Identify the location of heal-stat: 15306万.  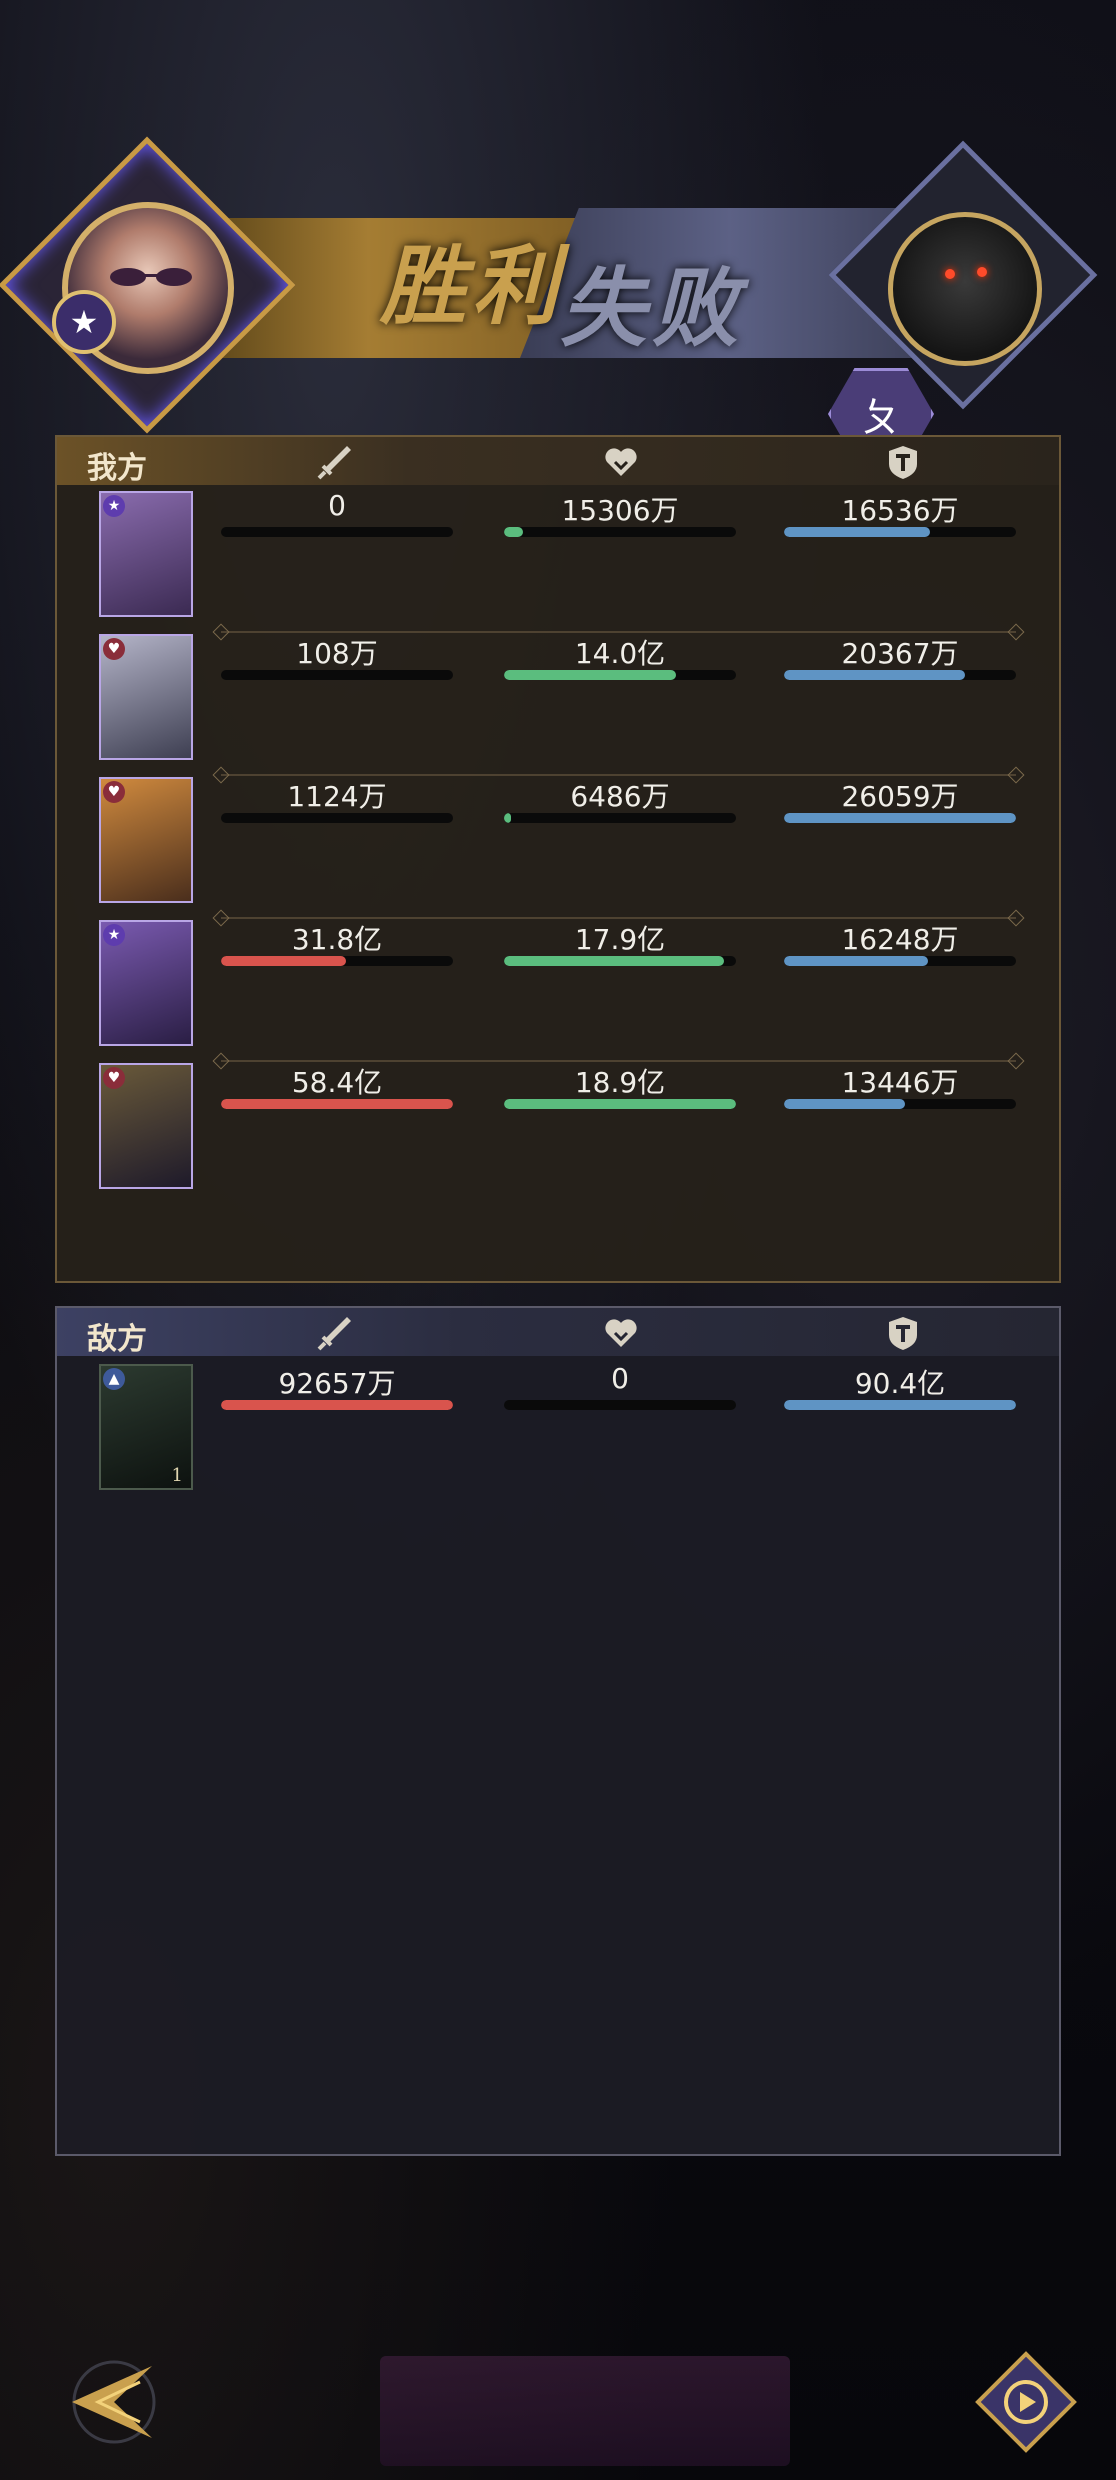
(620, 514).